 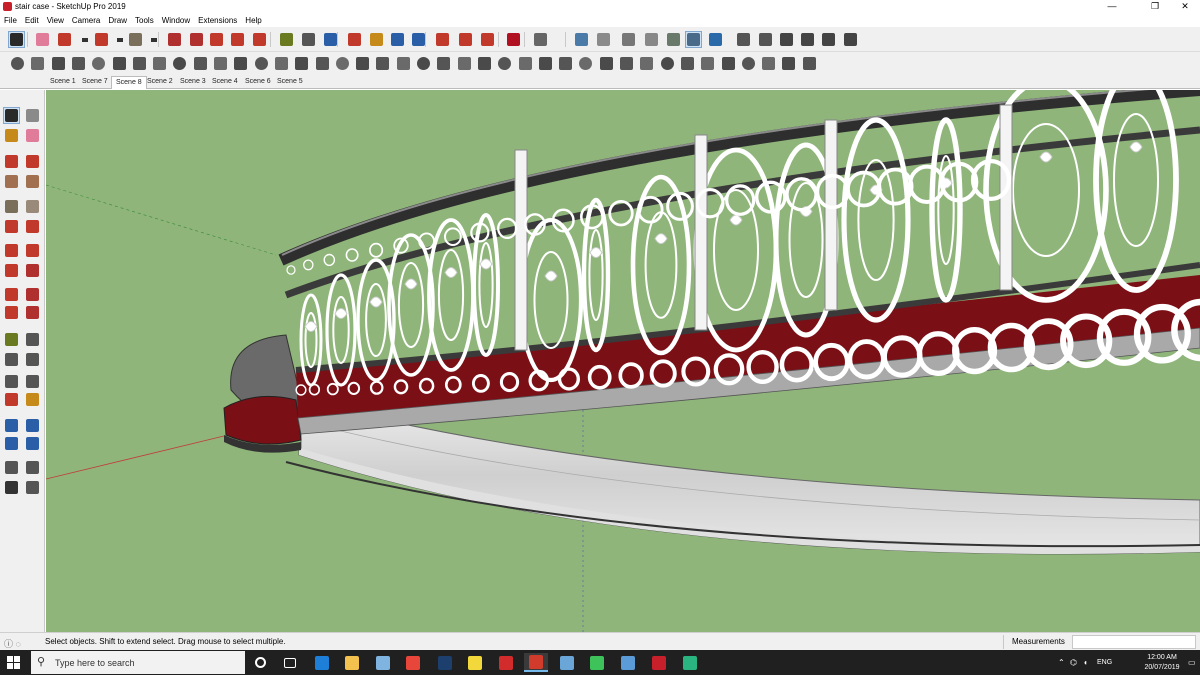 I want to click on ext-tool-37-icon, so click(x=748, y=63).